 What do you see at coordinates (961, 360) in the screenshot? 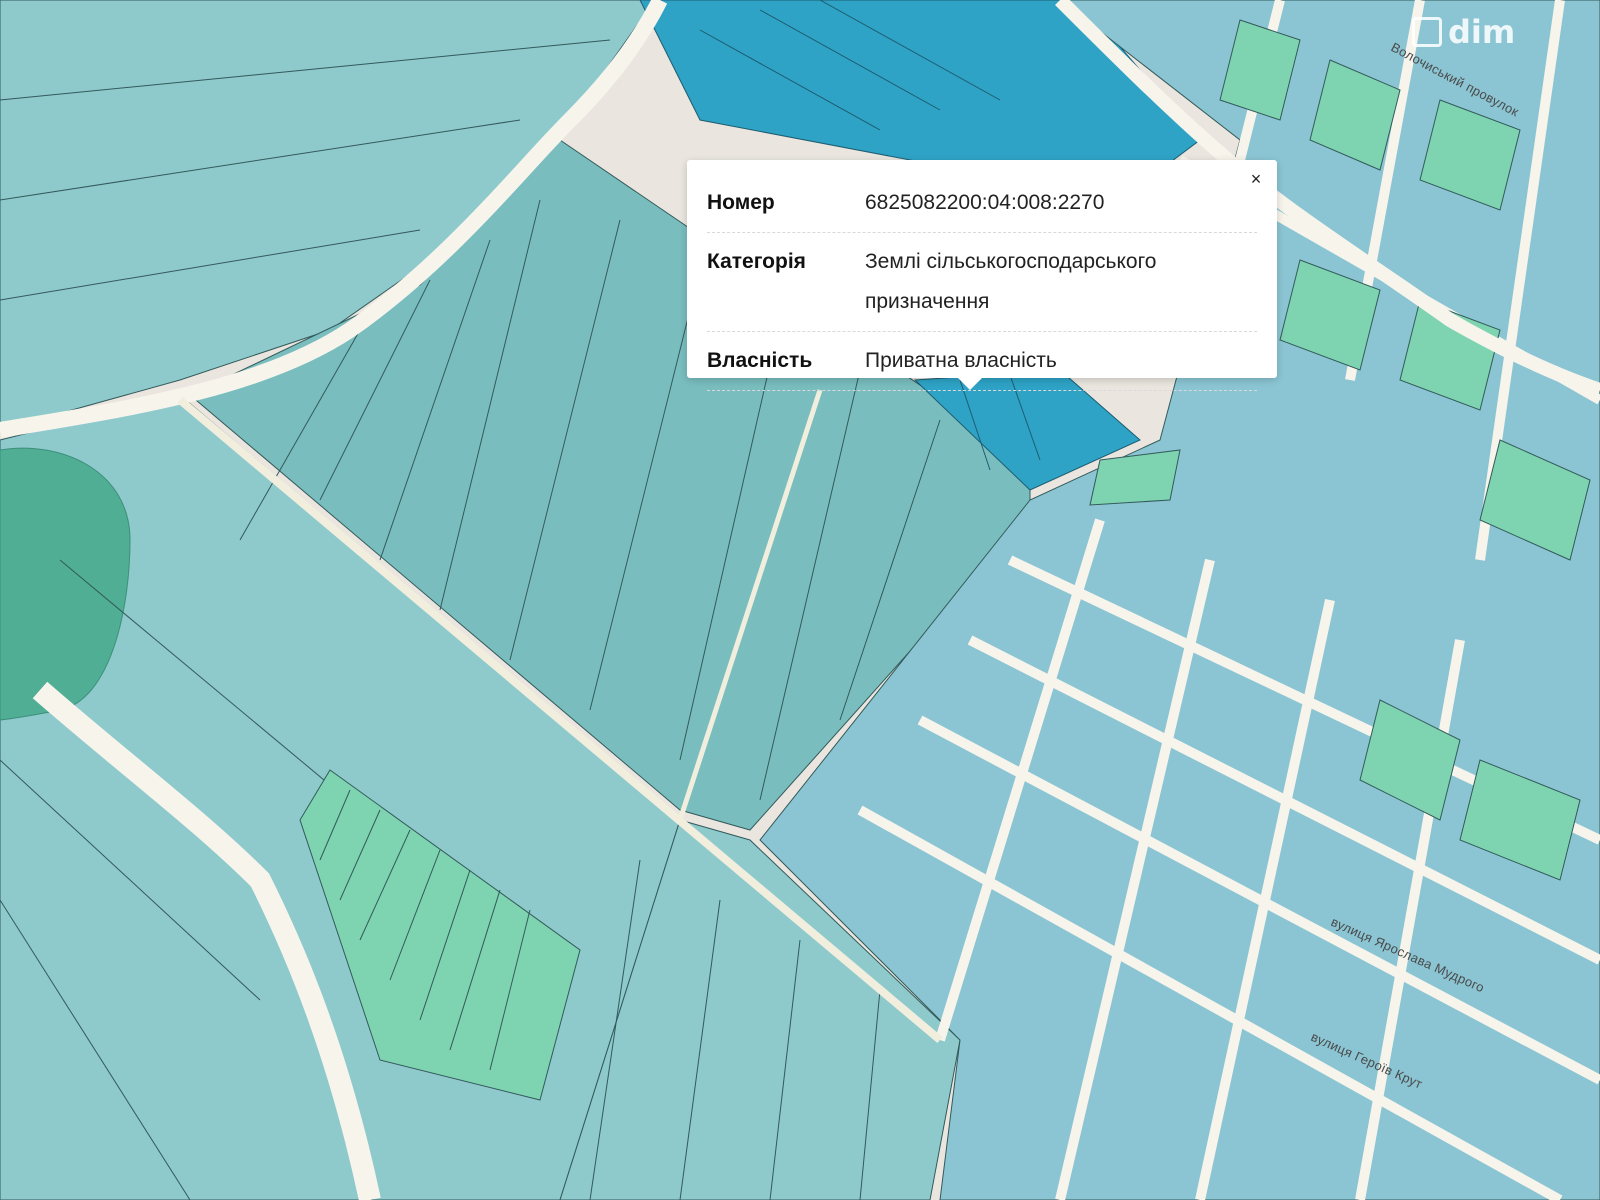
I see `popup-value: Приватна власність` at bounding box center [961, 360].